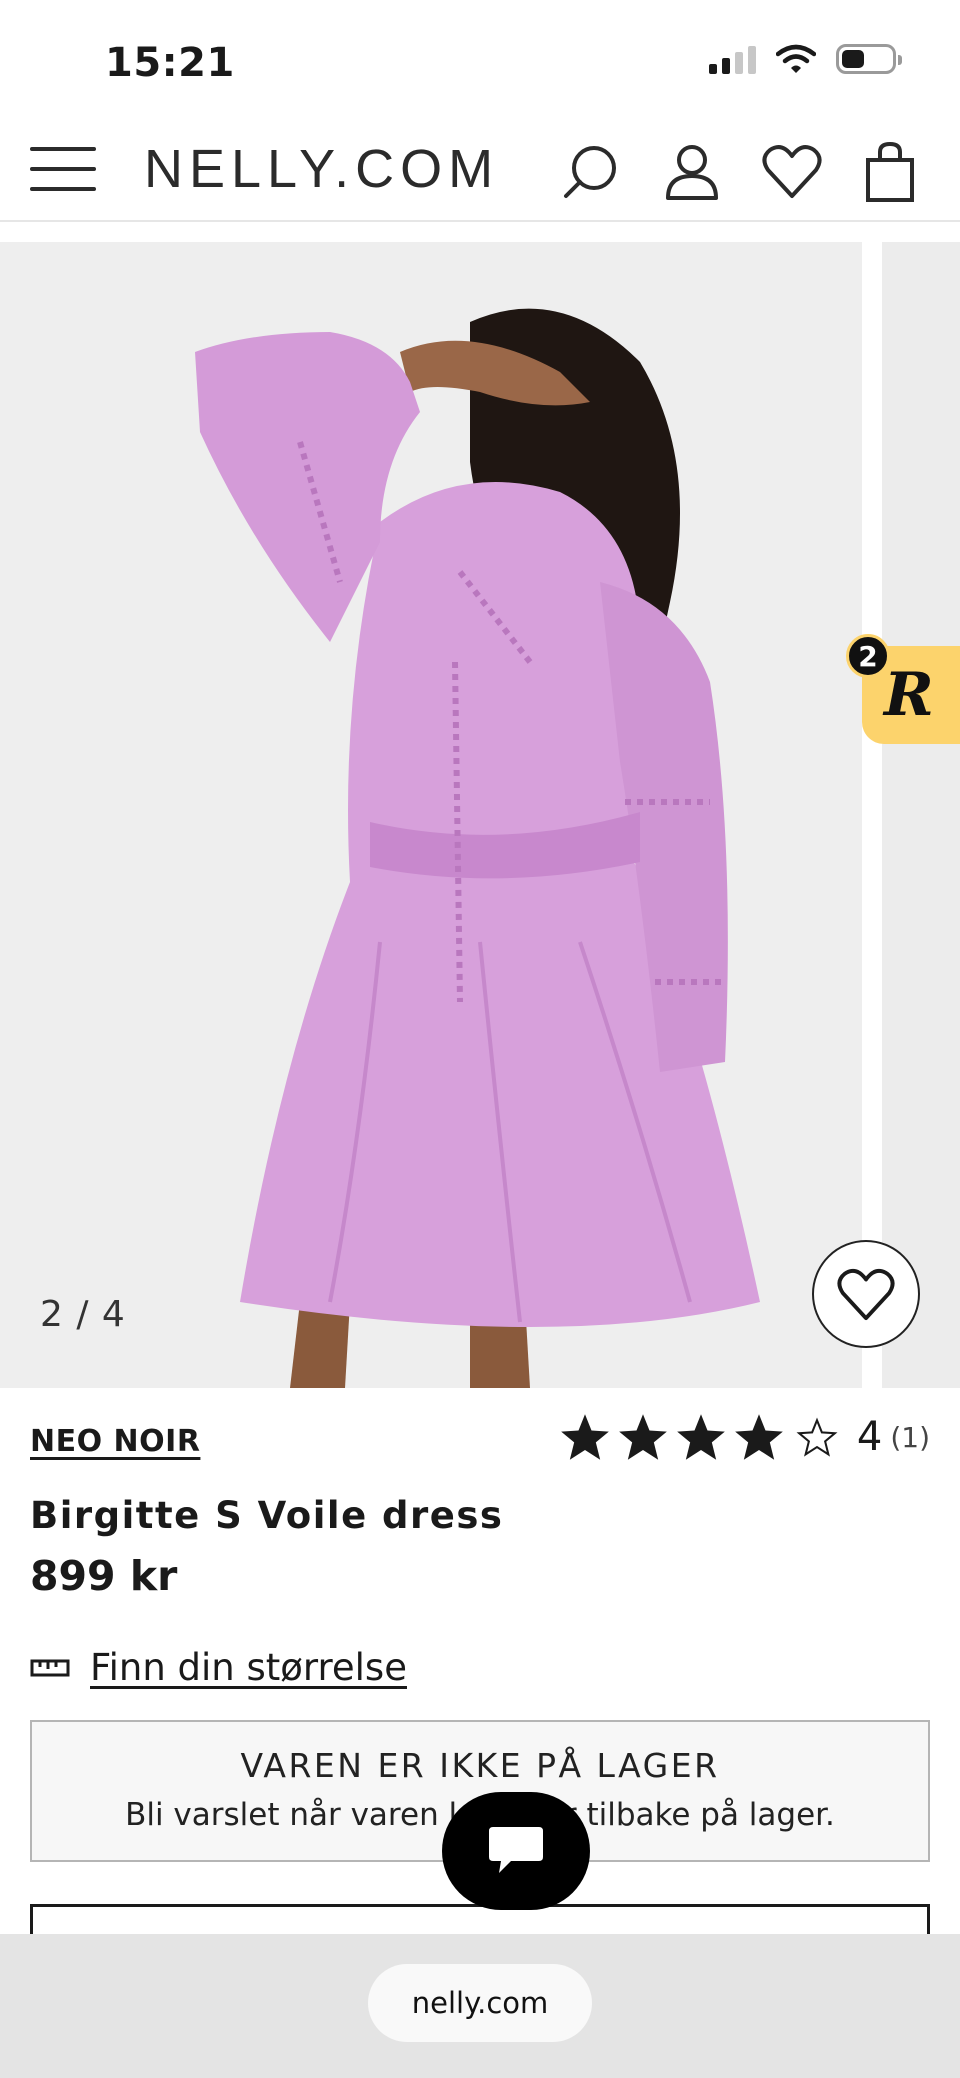 The width and height of the screenshot is (960, 2078). Describe the element at coordinates (83, 1314) in the screenshot. I see `image-counter: 2 / 4` at that location.